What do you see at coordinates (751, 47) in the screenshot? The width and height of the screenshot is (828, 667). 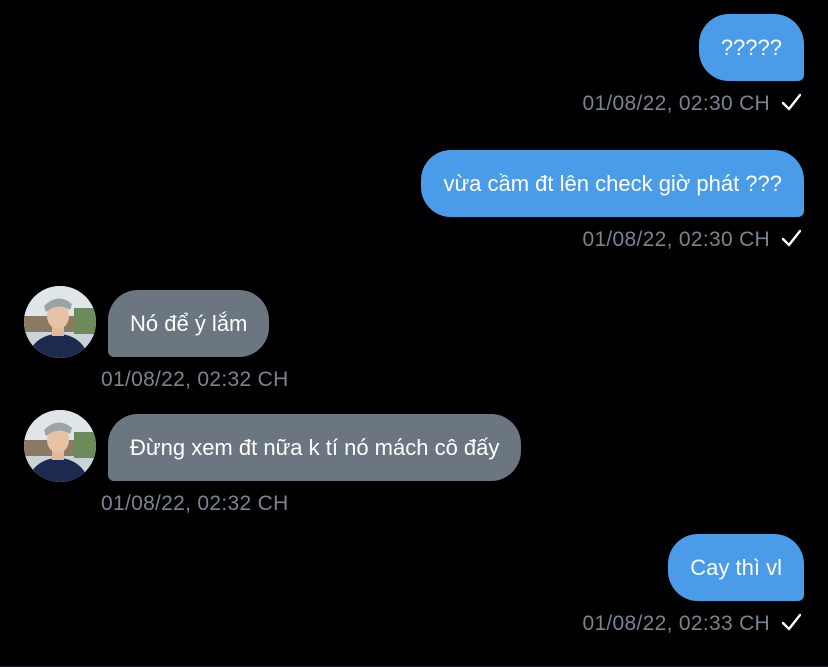 I see `outgoing-message-bubble: ?????` at bounding box center [751, 47].